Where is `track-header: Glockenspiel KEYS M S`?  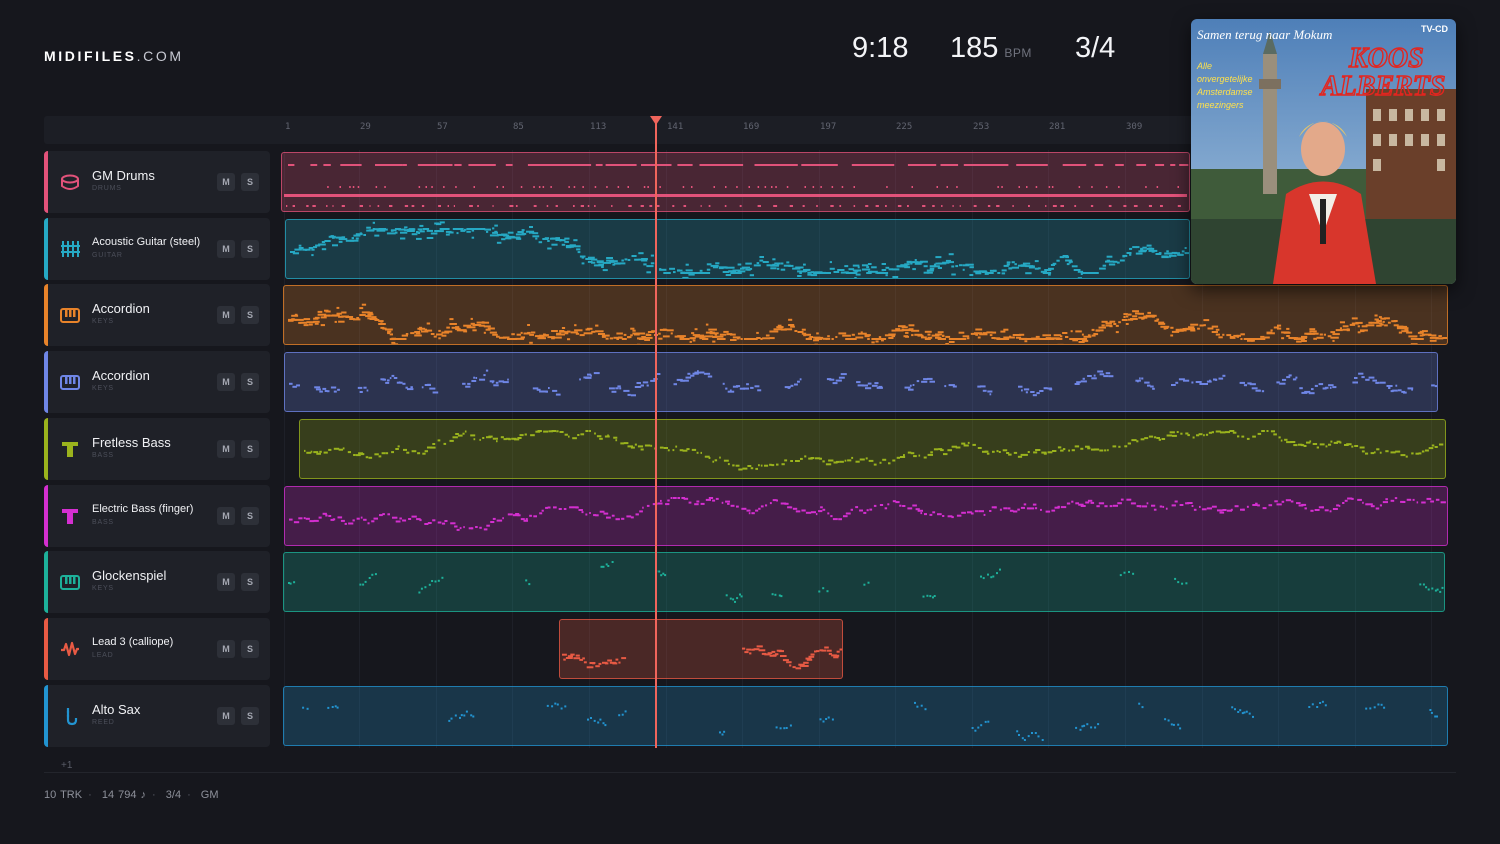 track-header: Glockenspiel KEYS M S is located at coordinates (157, 582).